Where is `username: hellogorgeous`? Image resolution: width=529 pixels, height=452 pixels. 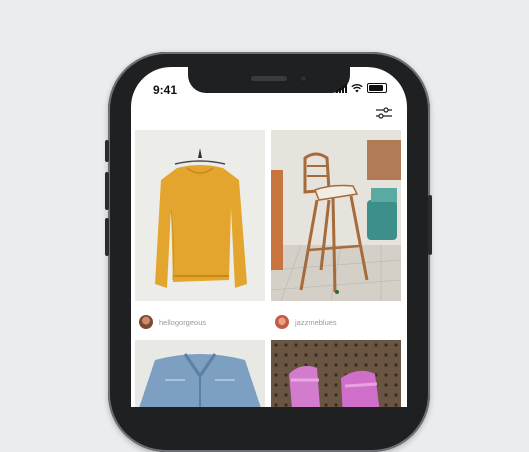 username: hellogorgeous is located at coordinates (182, 322).